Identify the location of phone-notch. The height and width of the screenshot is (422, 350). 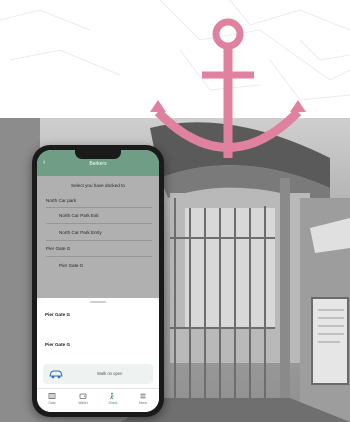
(98, 154).